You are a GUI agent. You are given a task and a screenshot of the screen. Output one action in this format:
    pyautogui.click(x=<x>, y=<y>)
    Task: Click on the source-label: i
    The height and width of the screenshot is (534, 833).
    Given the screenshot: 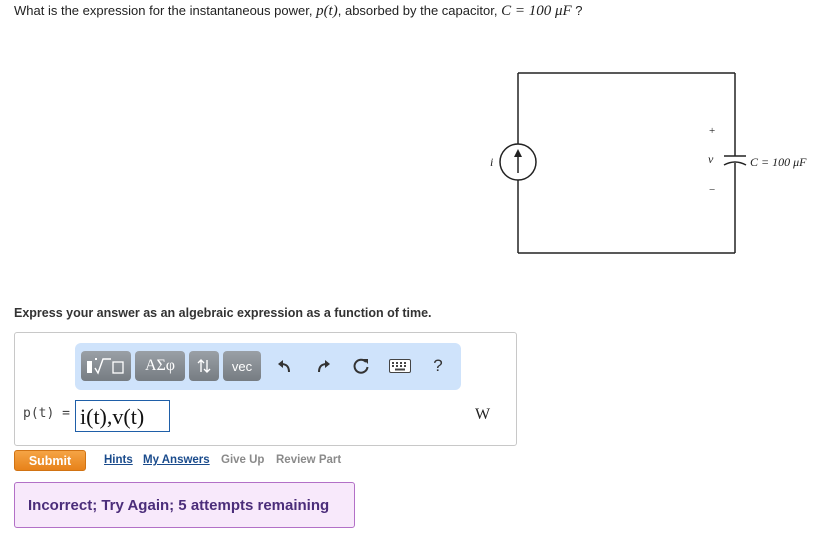 What is the action you would take?
    pyautogui.click(x=491, y=162)
    